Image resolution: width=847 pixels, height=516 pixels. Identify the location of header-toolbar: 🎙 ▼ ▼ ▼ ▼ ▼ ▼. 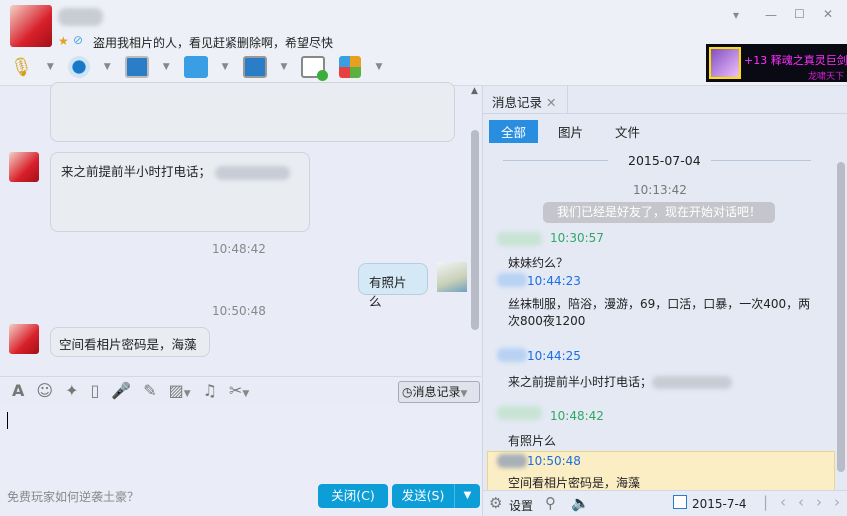
(196, 68).